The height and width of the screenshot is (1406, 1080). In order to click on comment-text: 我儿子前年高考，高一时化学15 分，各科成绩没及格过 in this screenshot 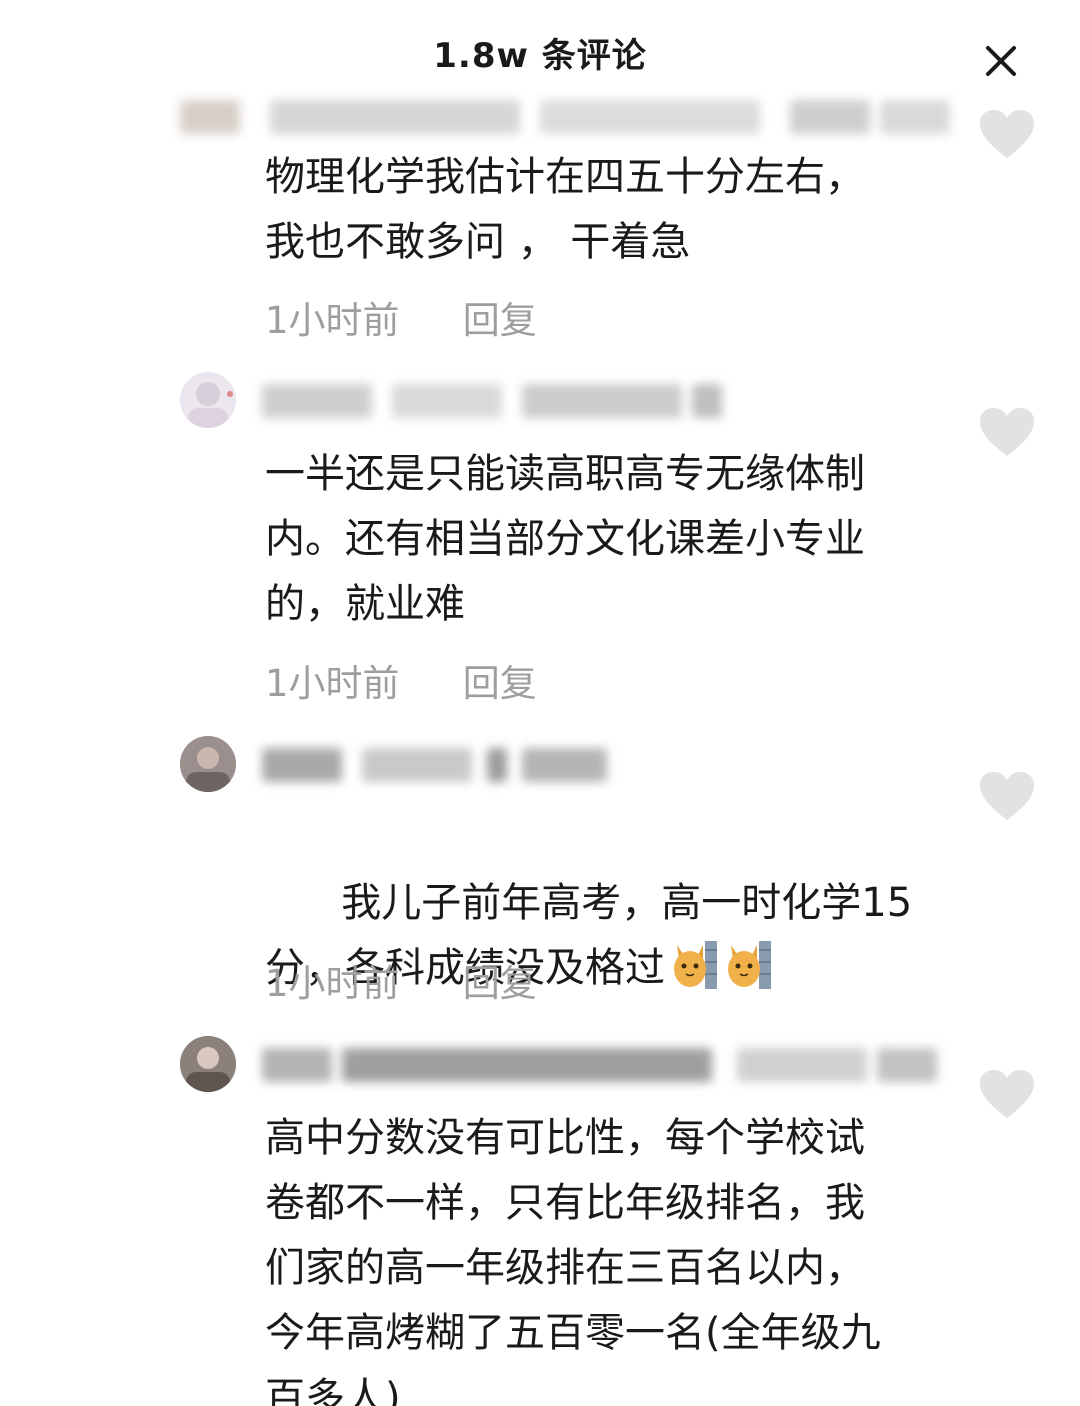, I will do `click(615, 936)`.